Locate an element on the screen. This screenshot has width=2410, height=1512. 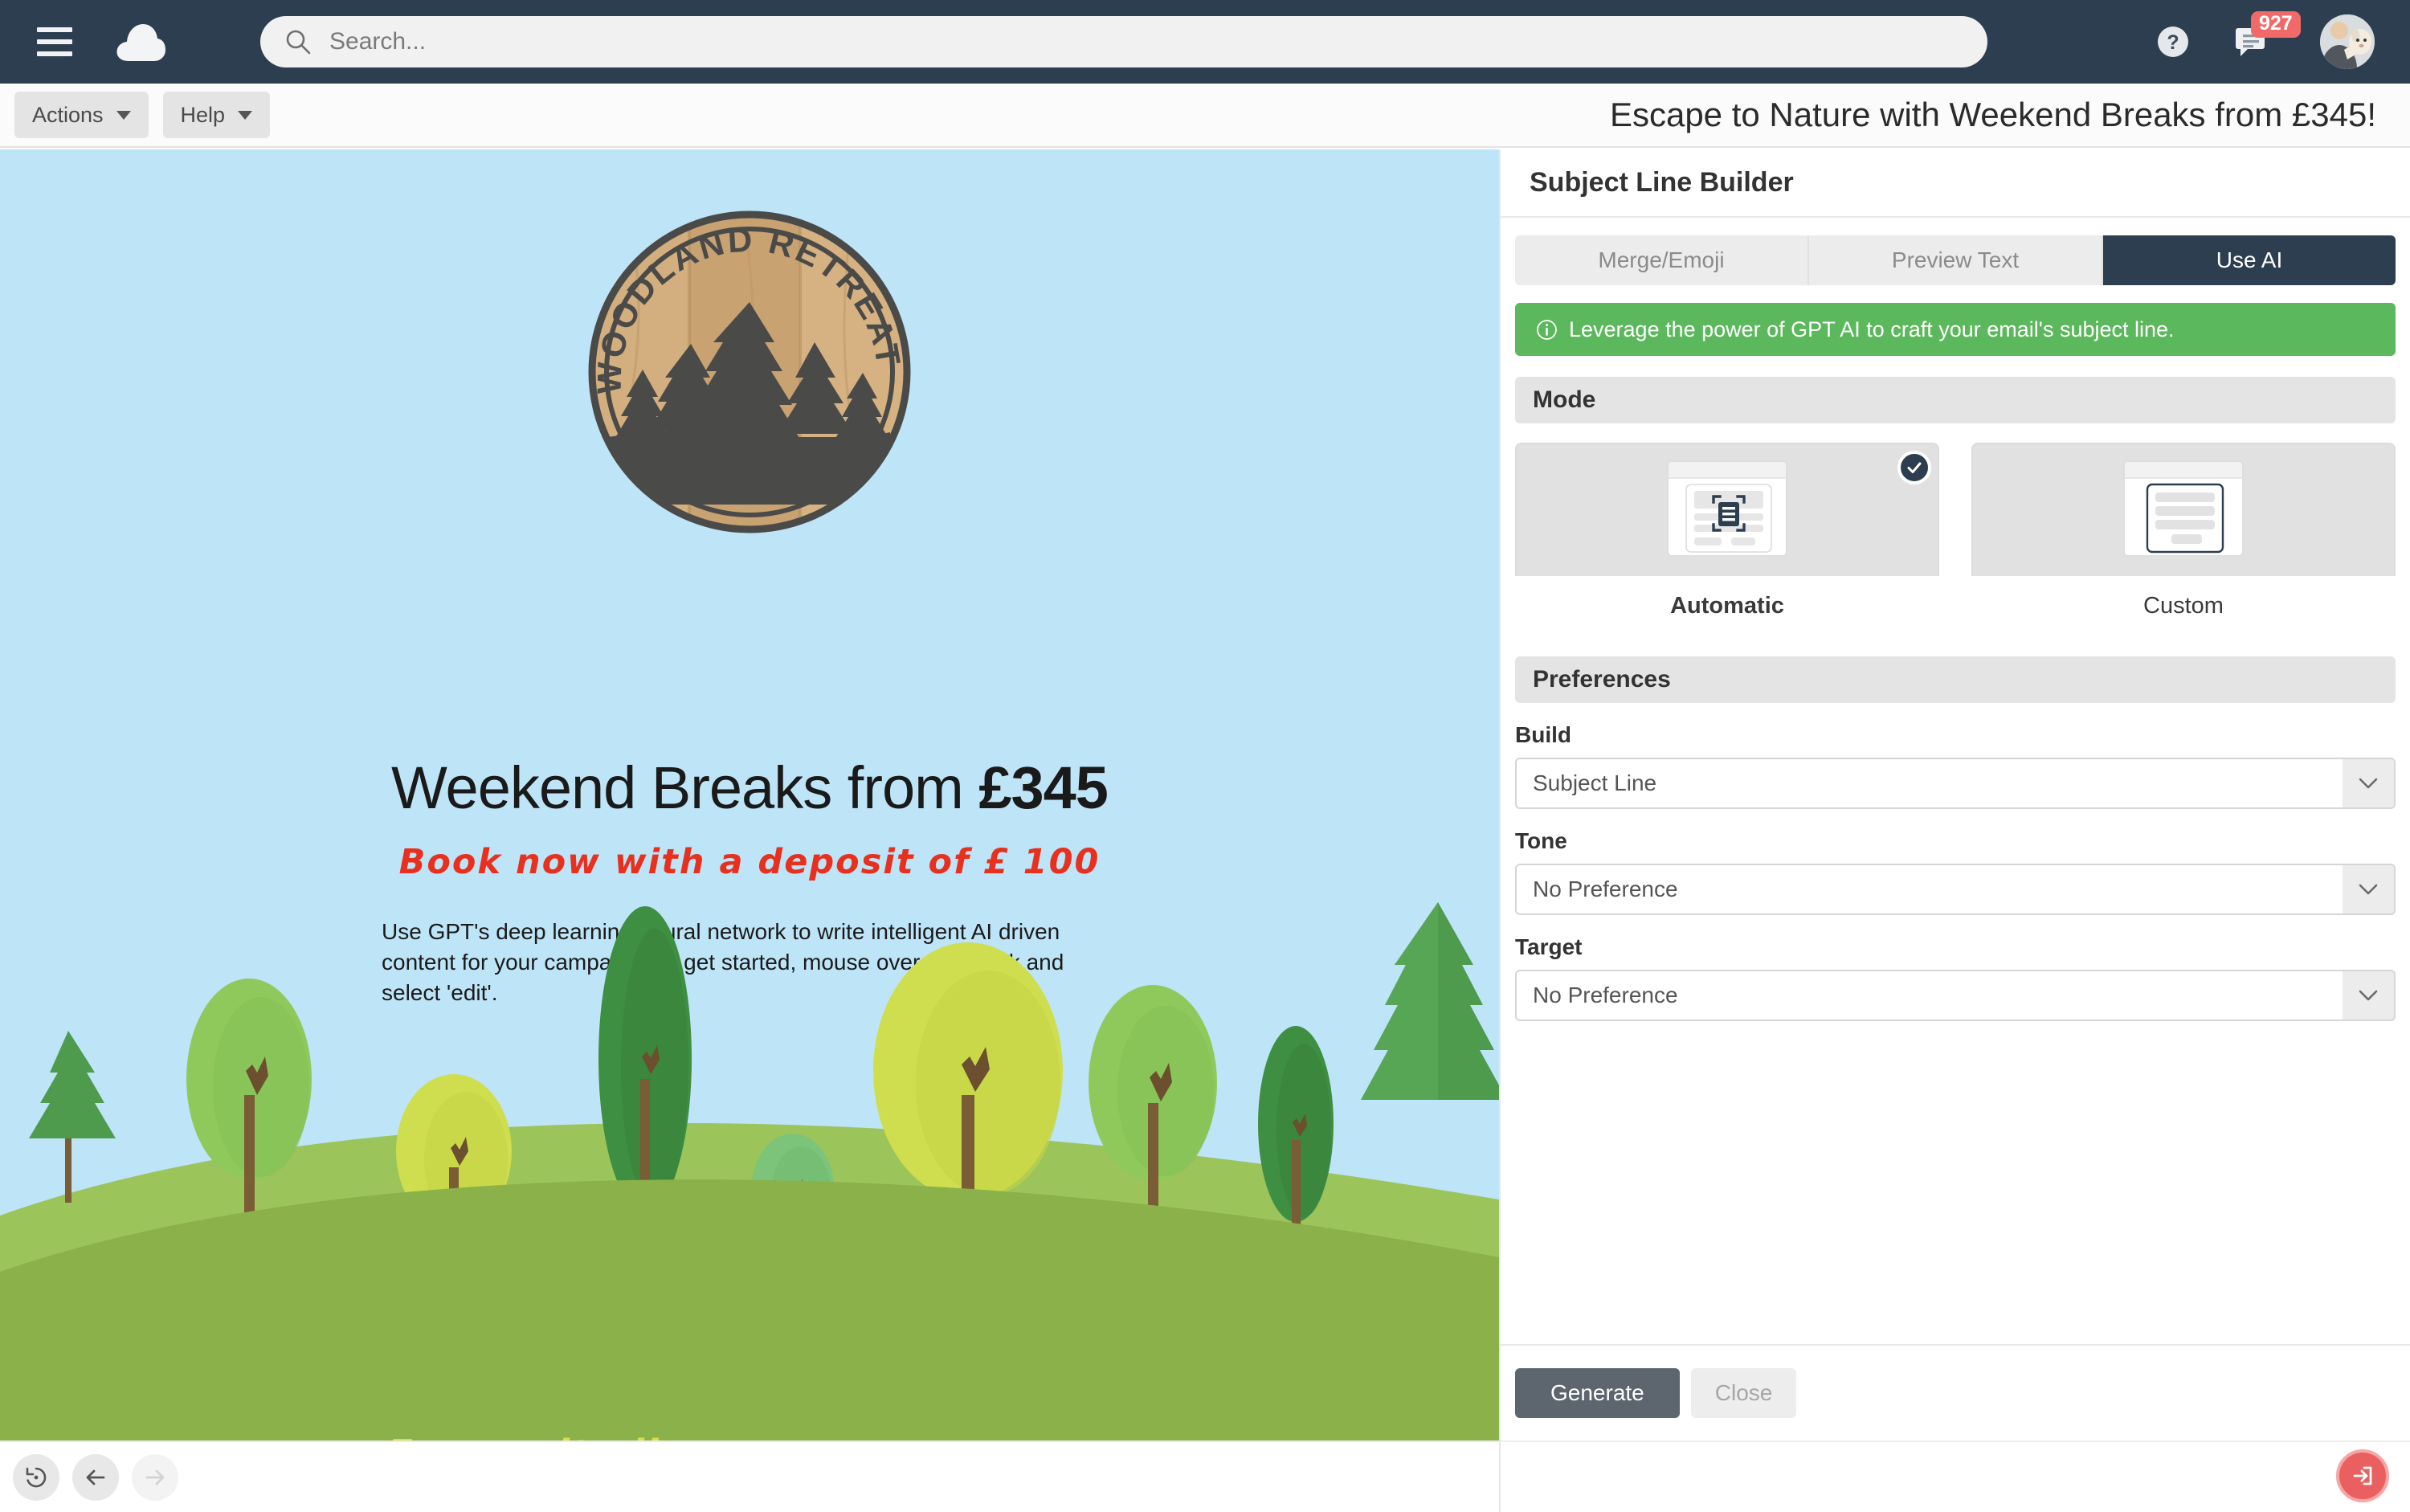
panel-tab-group: Merge/Emoji Preview Text Use AI is located at coordinates (1956, 260).